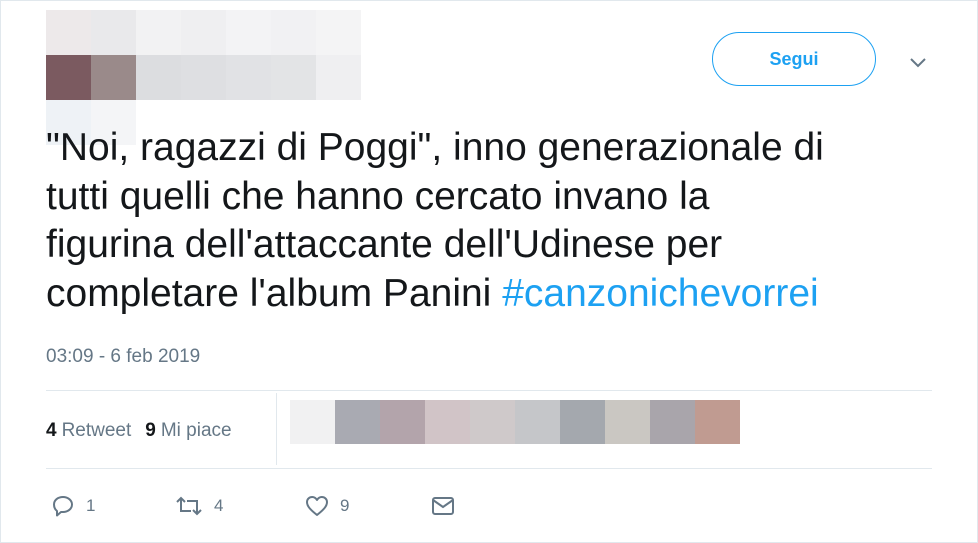 The height and width of the screenshot is (543, 978). I want to click on like-count: 9, so click(345, 505).